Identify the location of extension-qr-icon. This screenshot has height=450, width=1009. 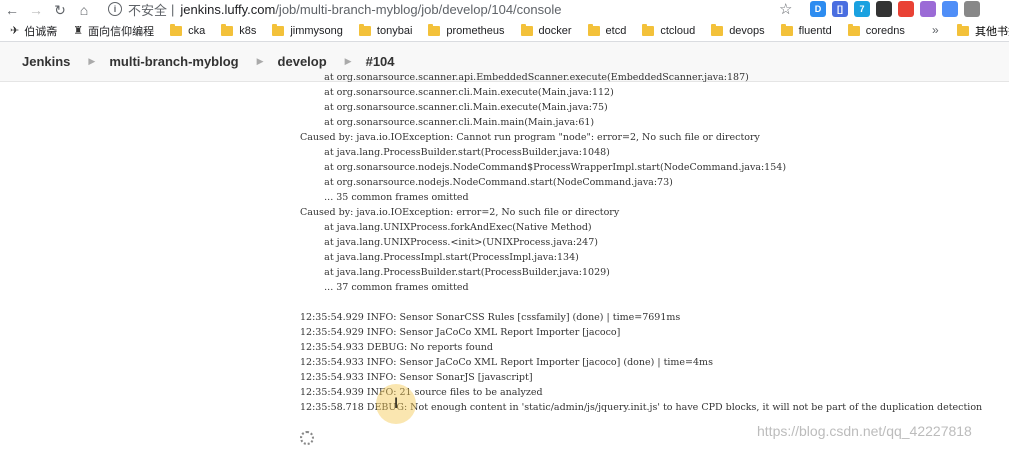
(884, 9).